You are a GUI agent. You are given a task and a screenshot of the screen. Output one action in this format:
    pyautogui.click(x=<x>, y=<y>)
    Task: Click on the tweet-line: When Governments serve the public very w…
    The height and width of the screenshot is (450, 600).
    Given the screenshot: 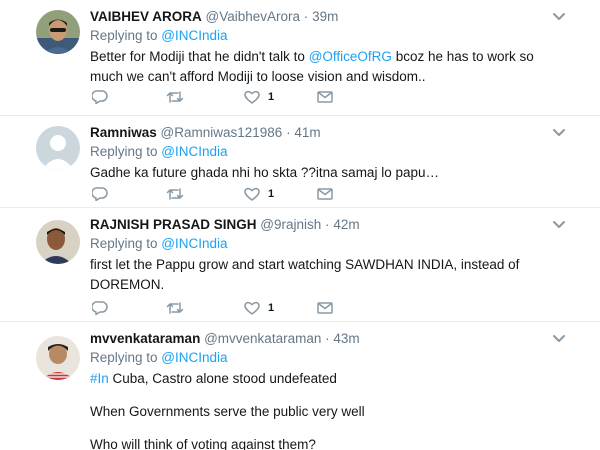 What is the action you would take?
    pyautogui.click(x=227, y=411)
    